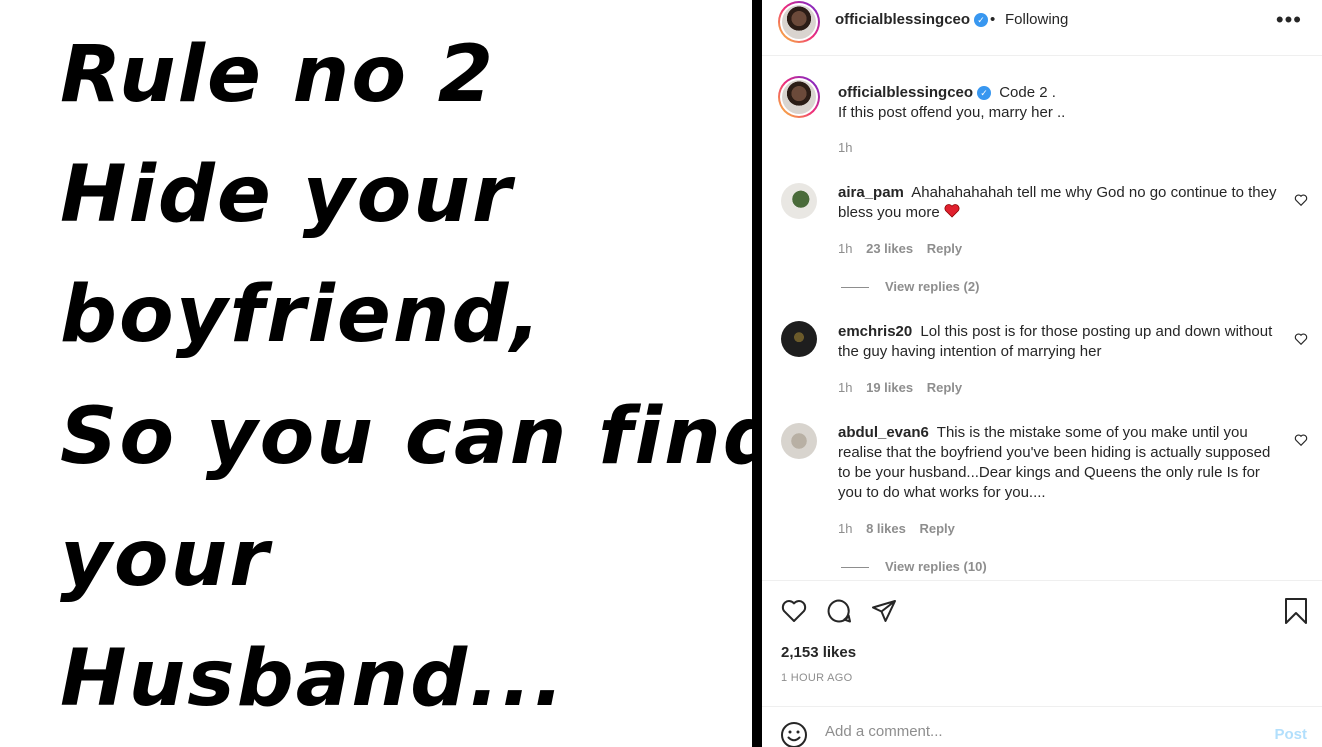  I want to click on share-paper-plane-icon, so click(884, 611).